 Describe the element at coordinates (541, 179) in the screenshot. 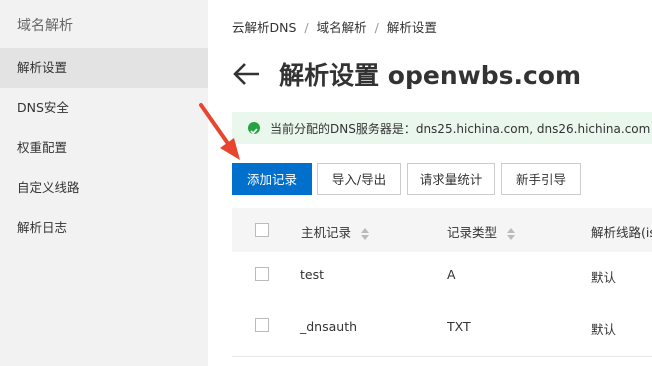

I see `beginner-guide-button: 新手引导` at that location.